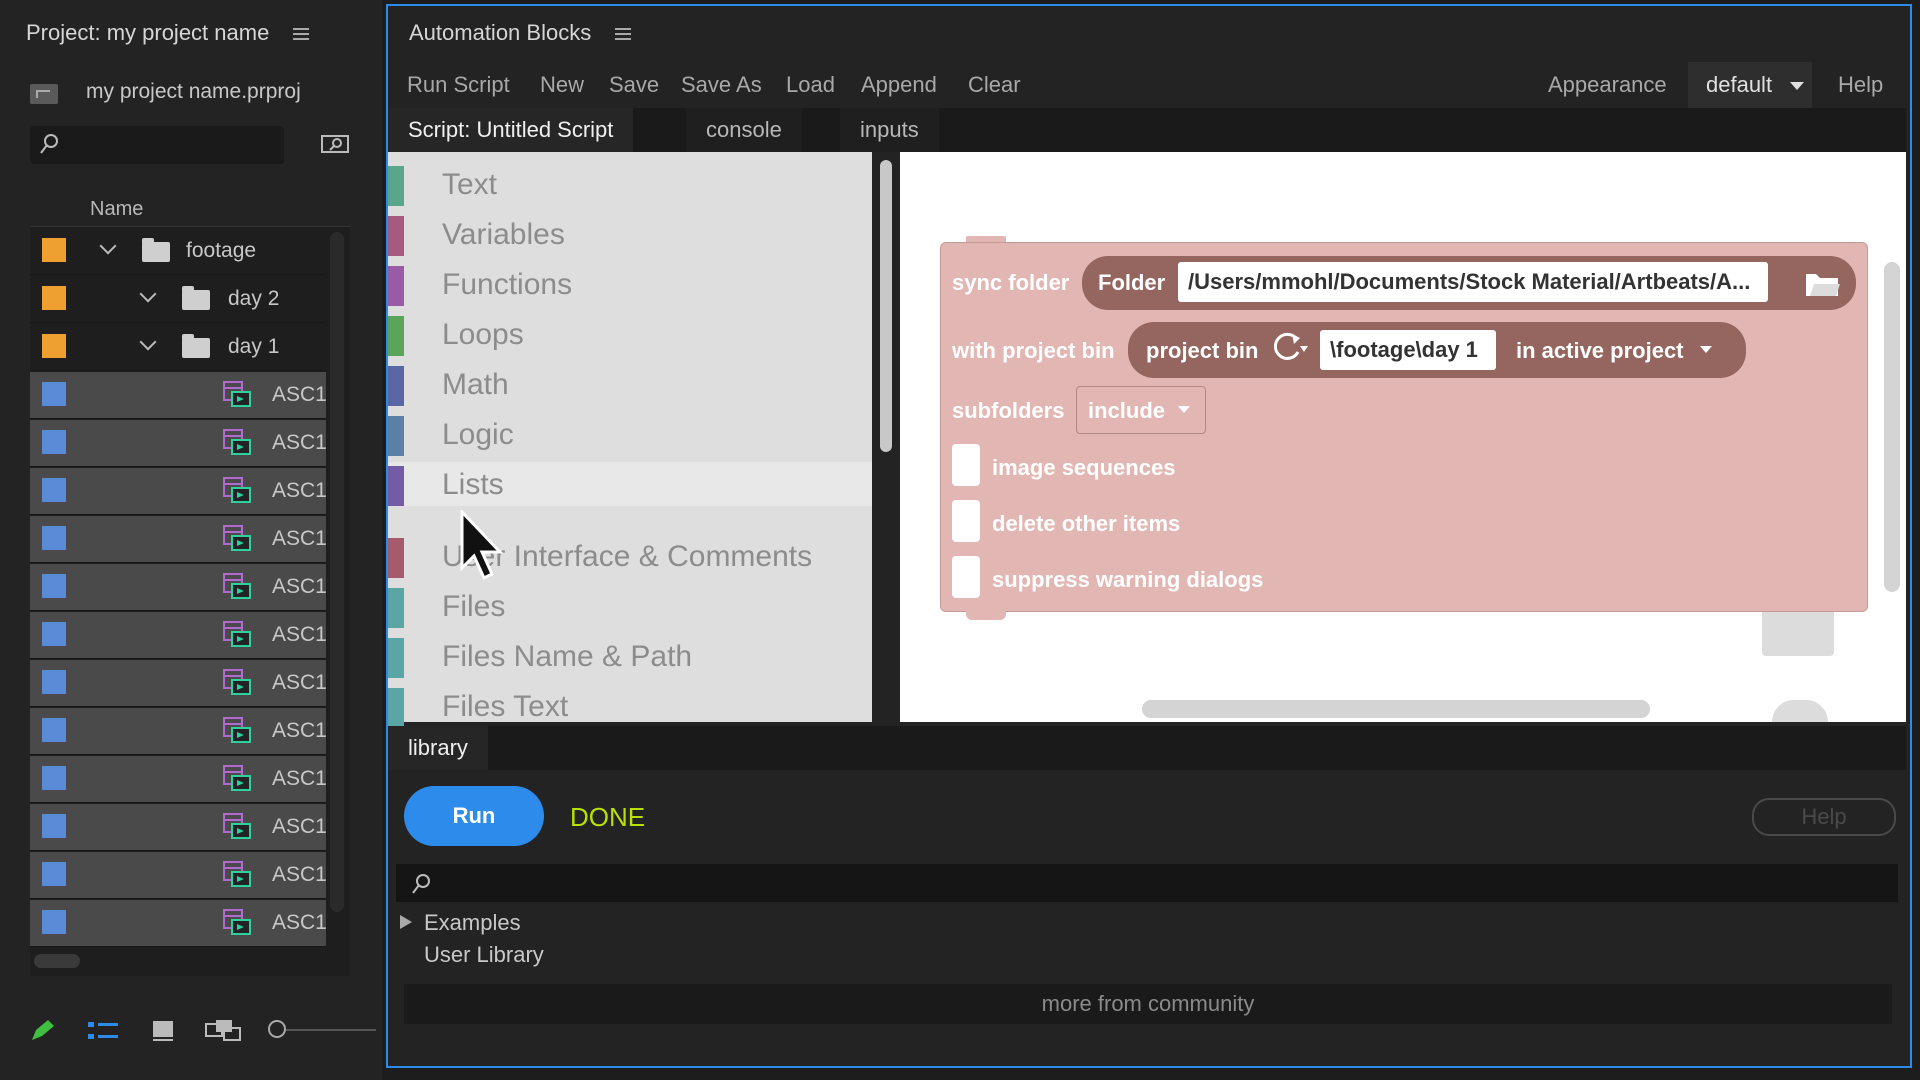 The width and height of the screenshot is (1920, 1080). Describe the element at coordinates (103, 1031) in the screenshot. I see `list-view-icon` at that location.